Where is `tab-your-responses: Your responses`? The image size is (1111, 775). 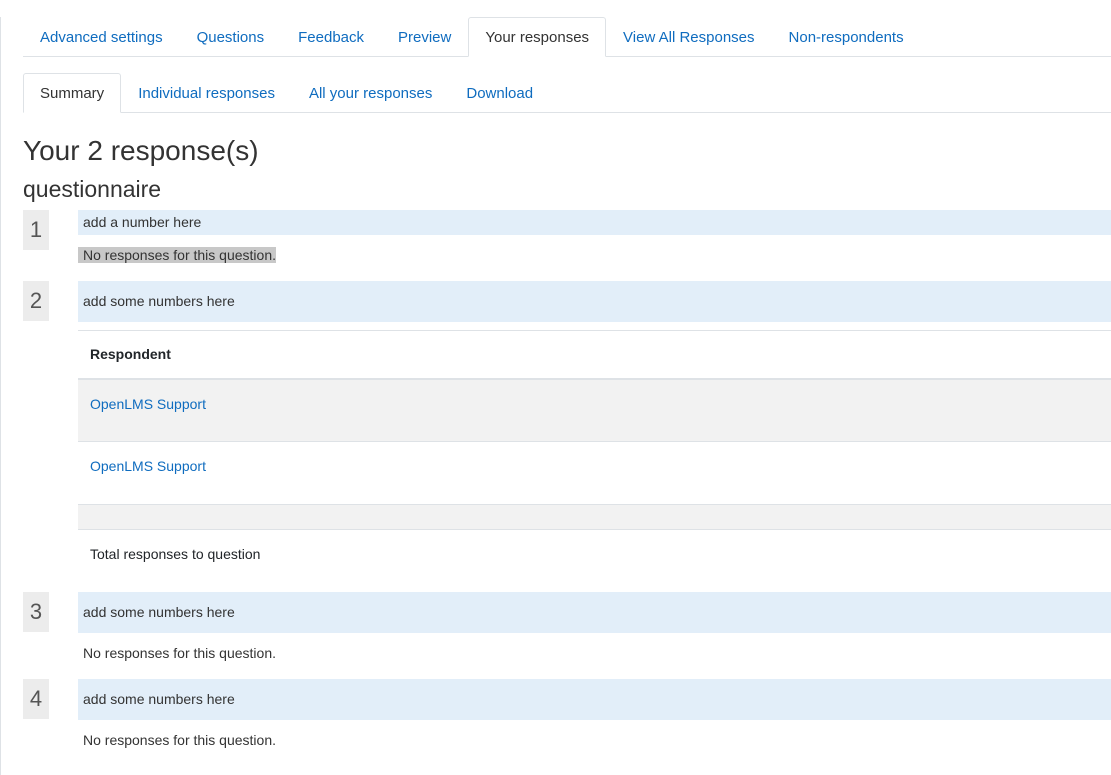
tab-your-responses: Your responses is located at coordinates (537, 37).